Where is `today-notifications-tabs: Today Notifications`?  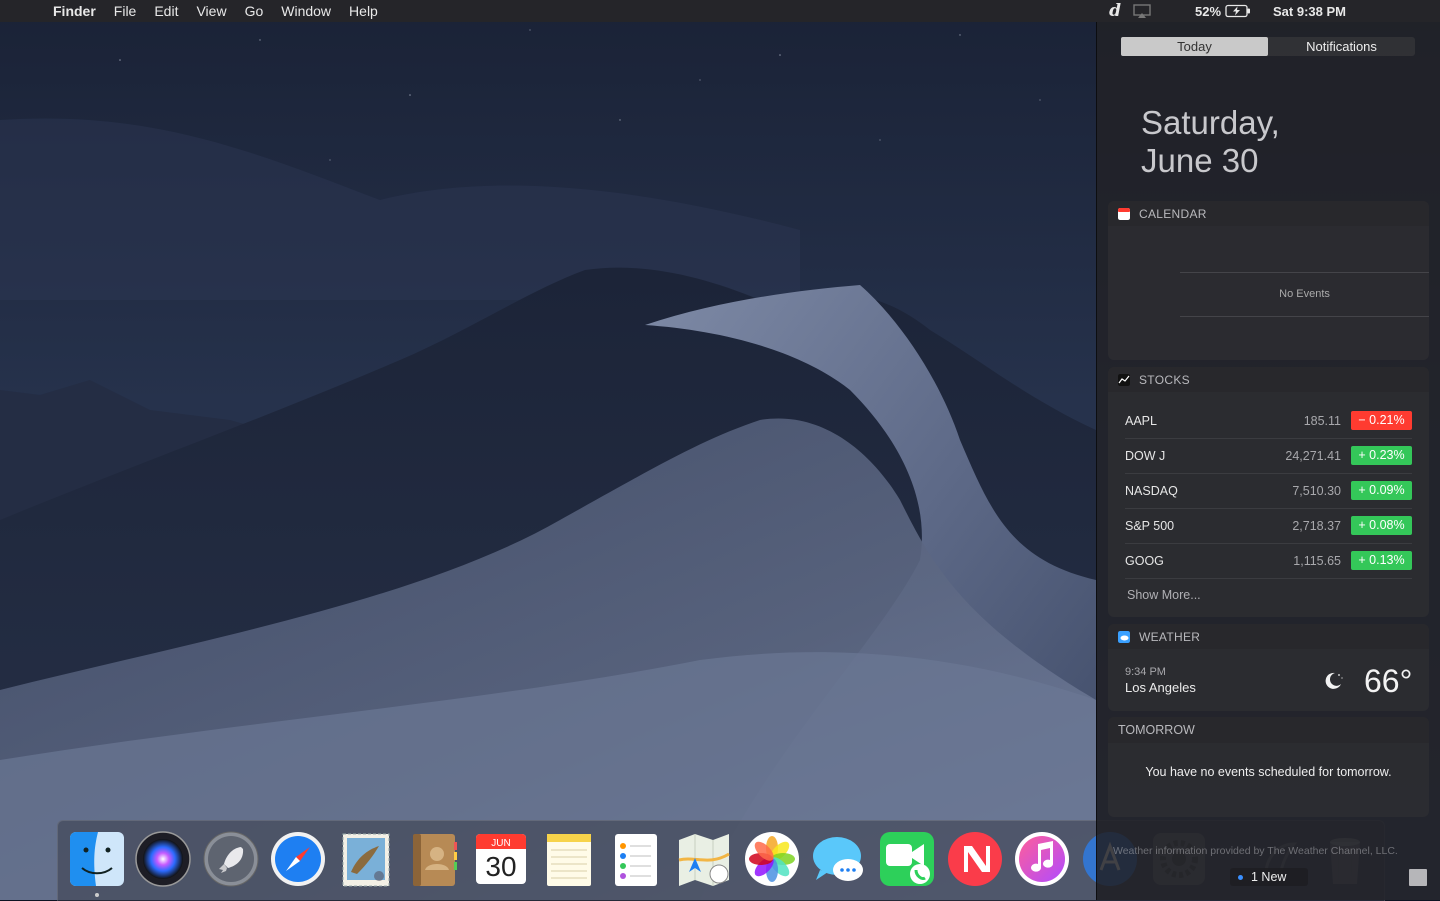
today-notifications-tabs: Today Notifications is located at coordinates (1268, 46).